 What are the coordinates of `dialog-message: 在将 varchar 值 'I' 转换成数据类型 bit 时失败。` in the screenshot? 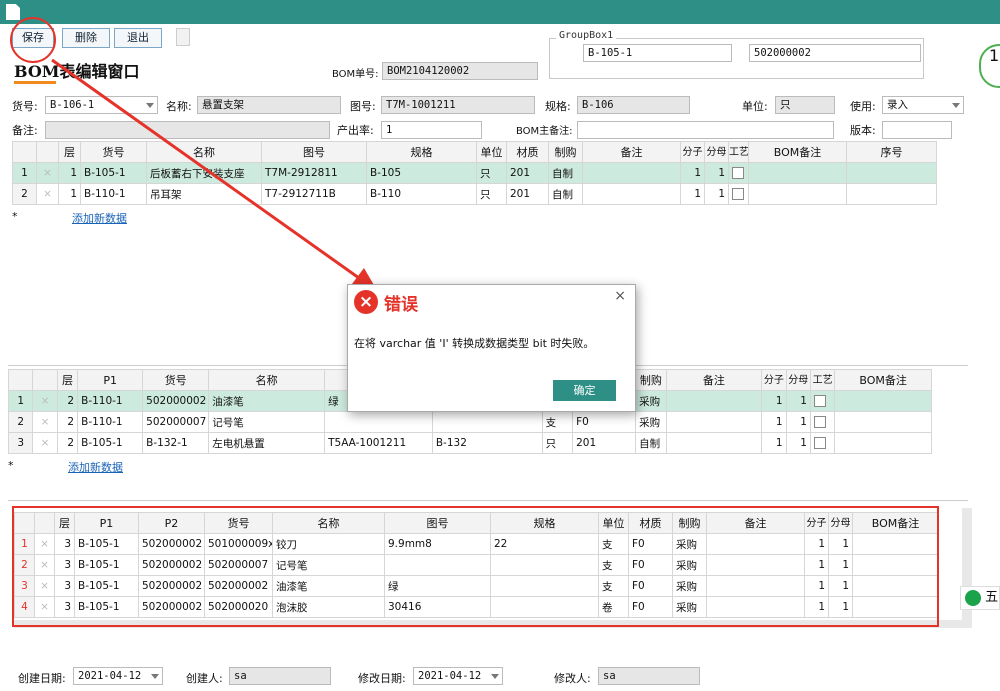 It's located at (474, 343).